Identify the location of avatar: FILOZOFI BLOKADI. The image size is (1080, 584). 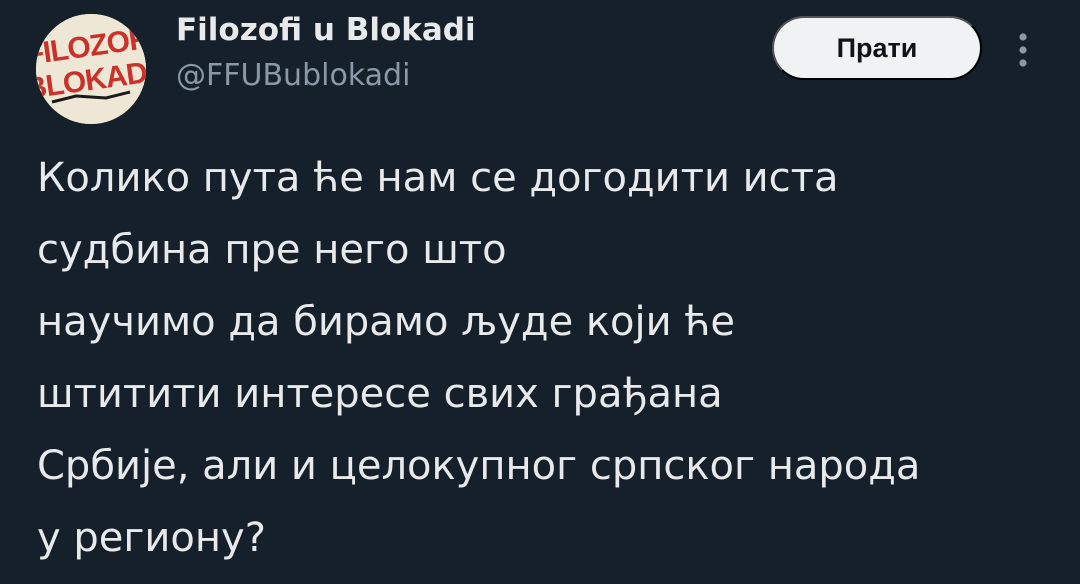
(91, 69).